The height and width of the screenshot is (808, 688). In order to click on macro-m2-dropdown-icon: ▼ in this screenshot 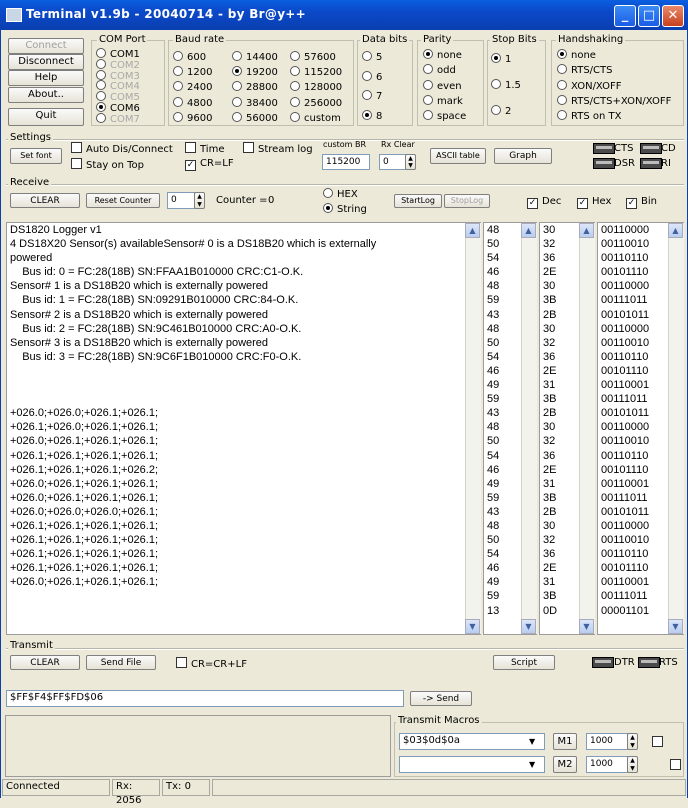, I will do `click(532, 764)`.